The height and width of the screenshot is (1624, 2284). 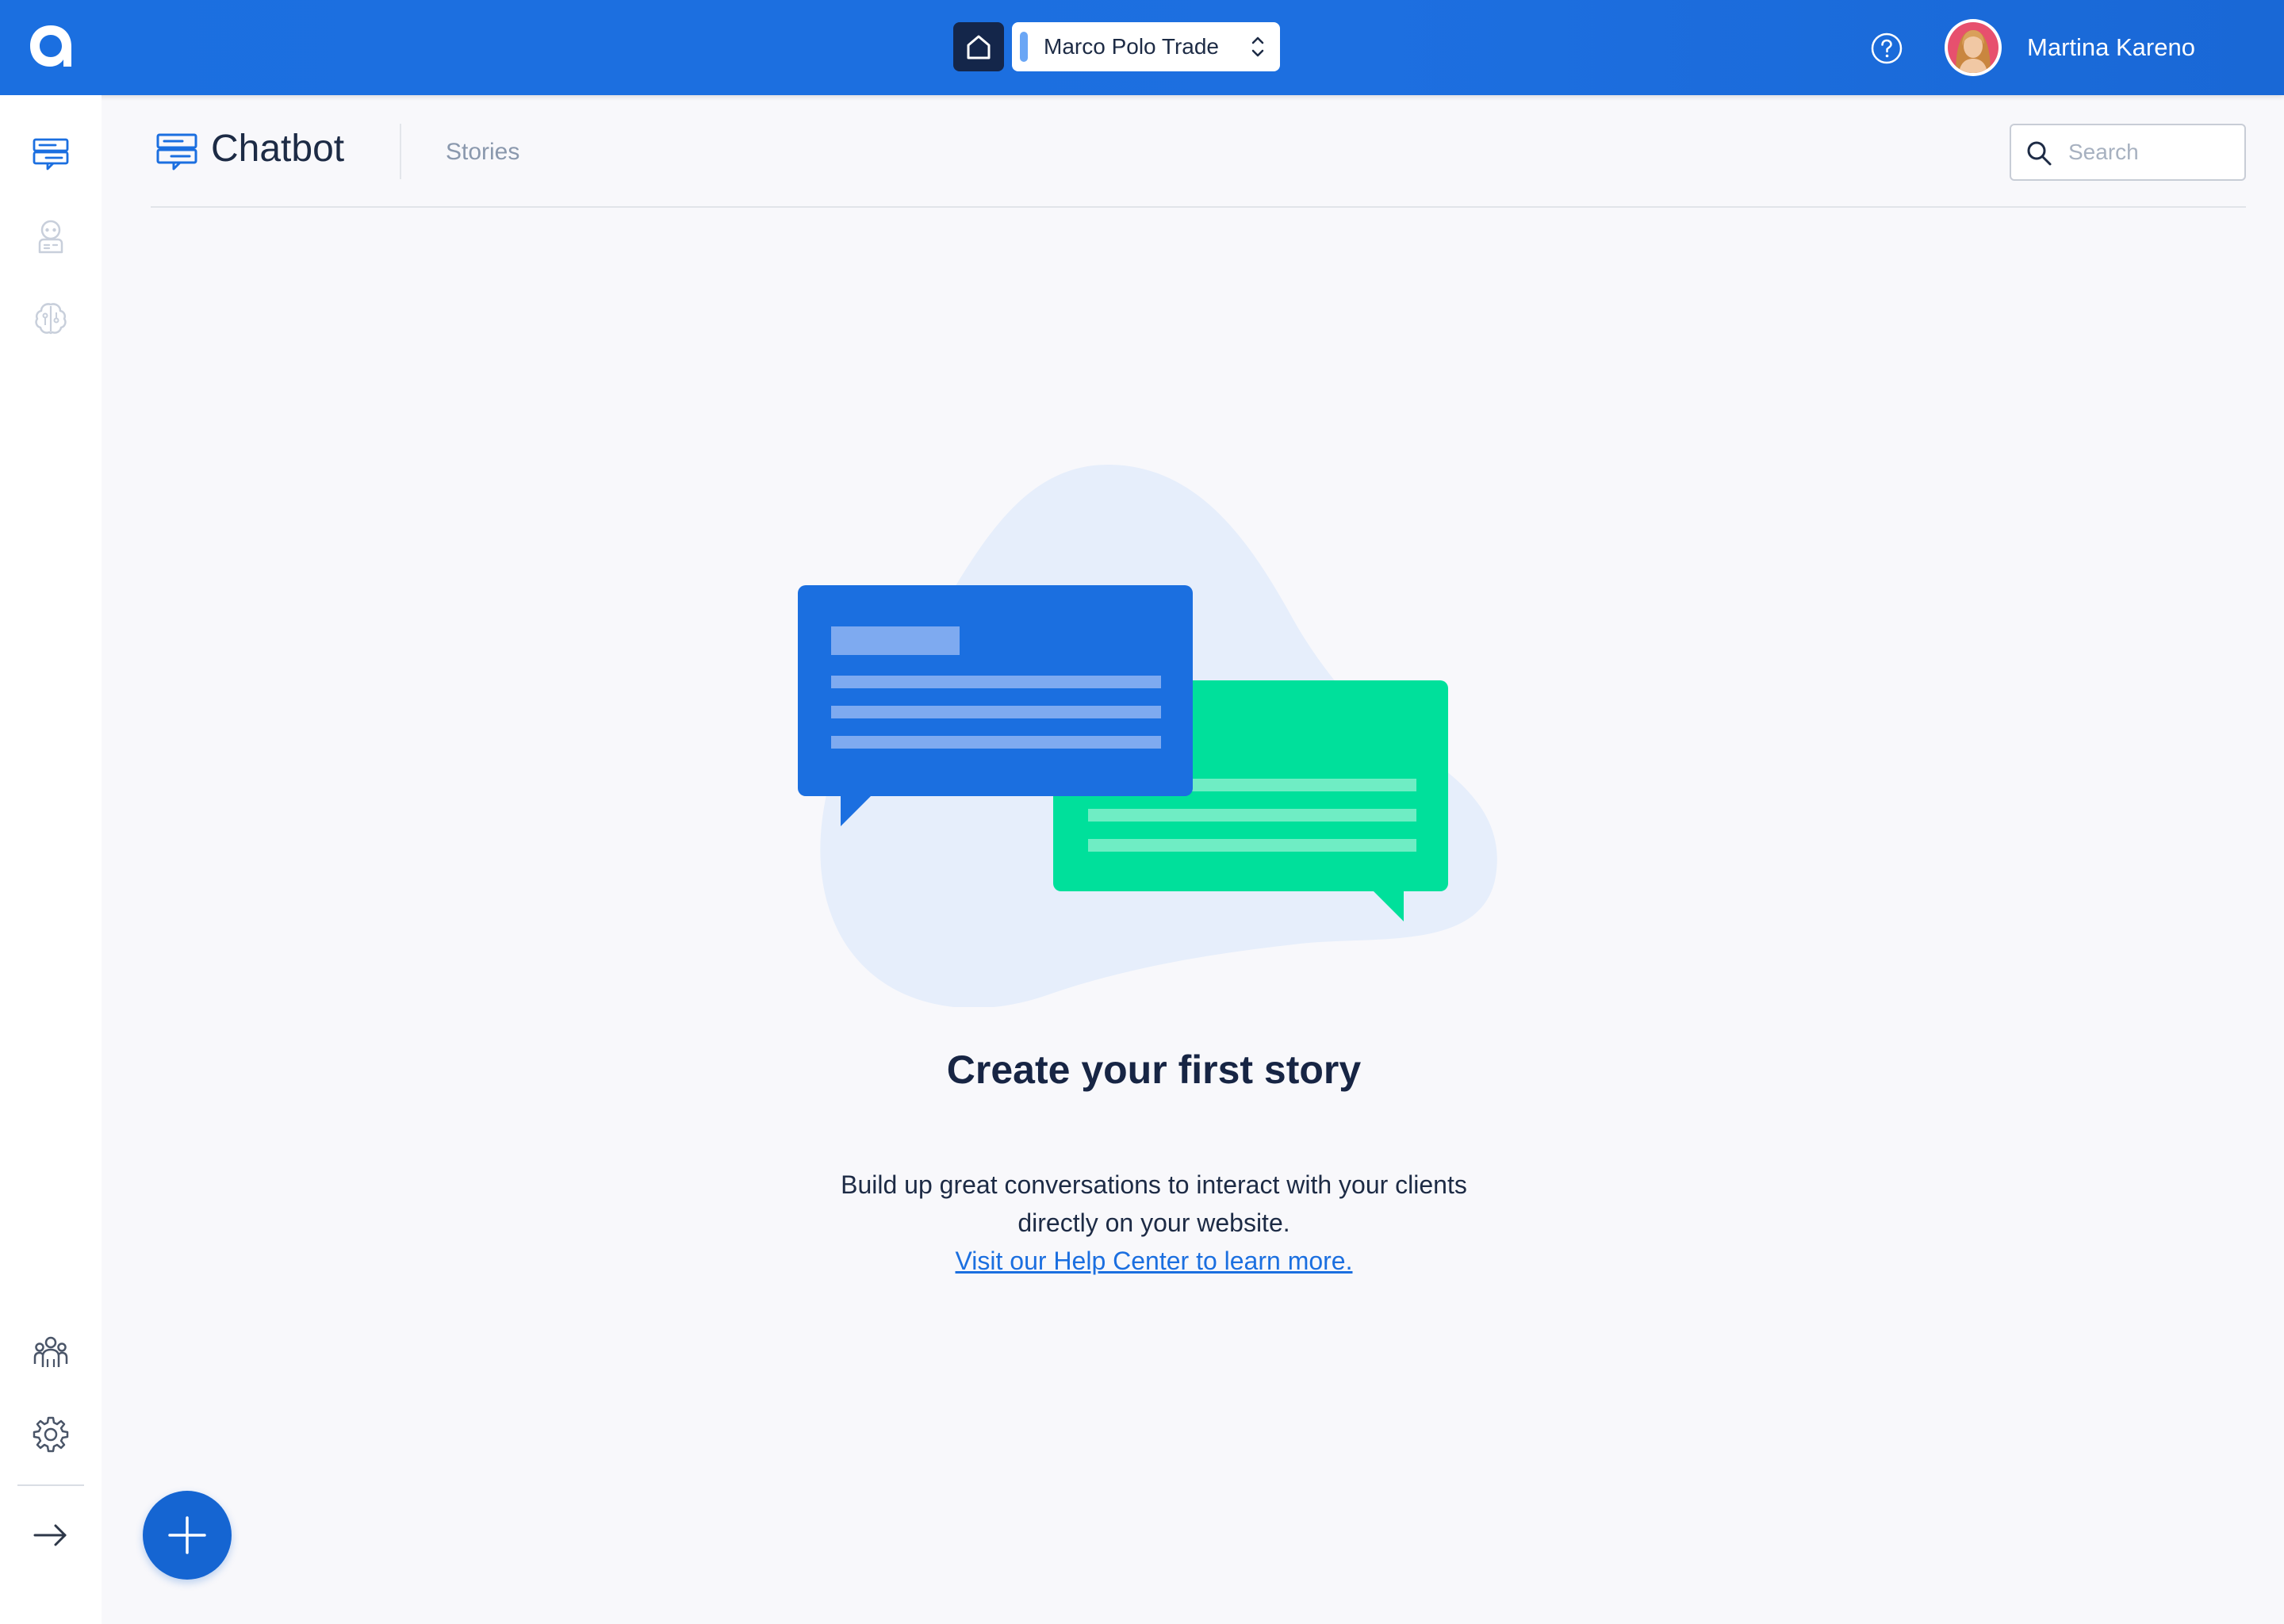 I want to click on top-bar: Marco Polo Trade Martina Kareno, so click(x=1142, y=47).